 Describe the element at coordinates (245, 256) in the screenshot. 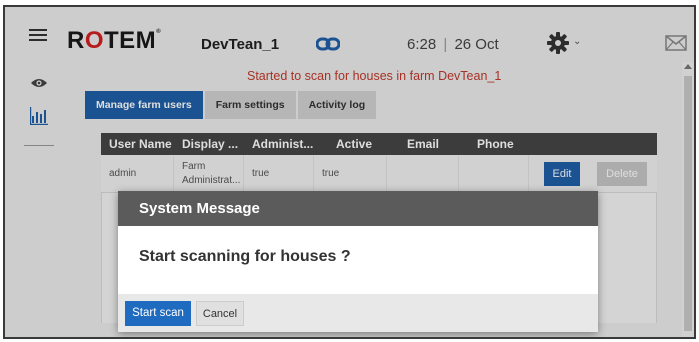

I see `dialog-message: Start scanning for houses ?` at that location.